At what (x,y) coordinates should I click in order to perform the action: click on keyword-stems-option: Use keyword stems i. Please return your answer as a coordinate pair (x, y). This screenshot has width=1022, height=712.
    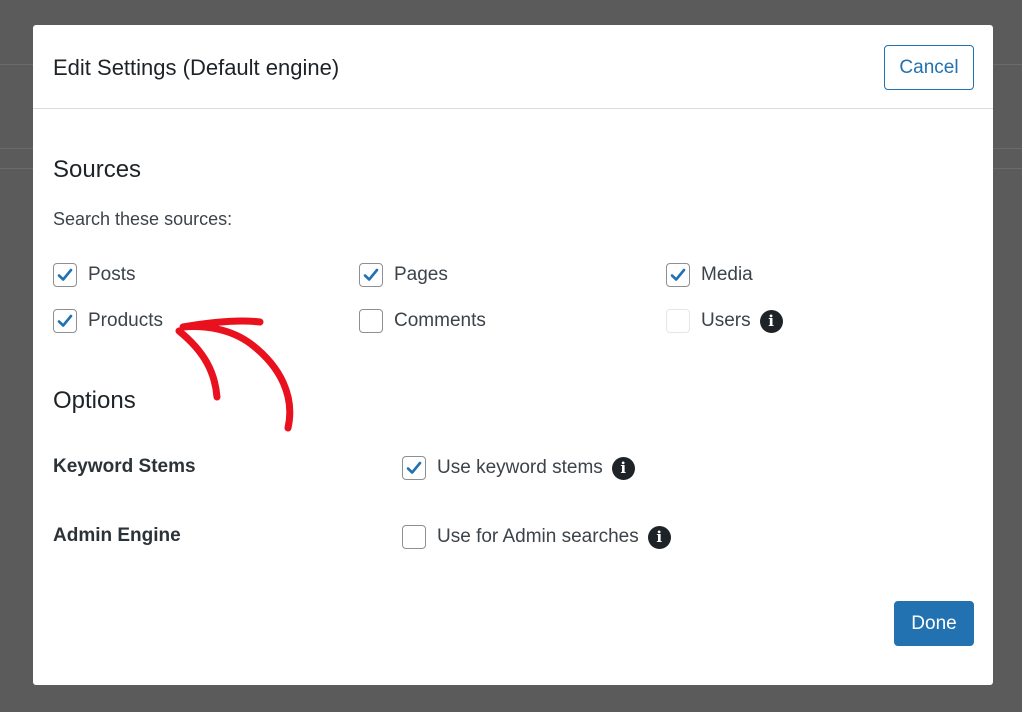
    Looking at the image, I should click on (518, 468).